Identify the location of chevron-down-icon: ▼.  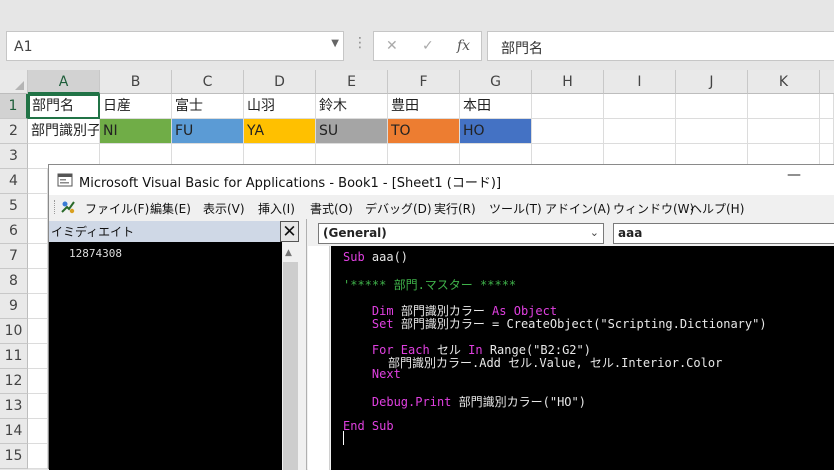
(335, 43).